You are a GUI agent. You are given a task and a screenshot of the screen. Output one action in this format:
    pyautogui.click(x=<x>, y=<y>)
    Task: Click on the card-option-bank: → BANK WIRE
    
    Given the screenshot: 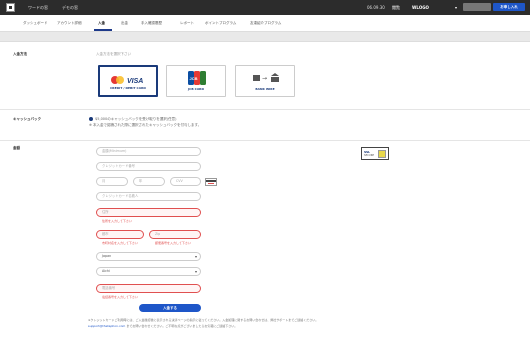 What is the action you would take?
    pyautogui.click(x=265, y=81)
    